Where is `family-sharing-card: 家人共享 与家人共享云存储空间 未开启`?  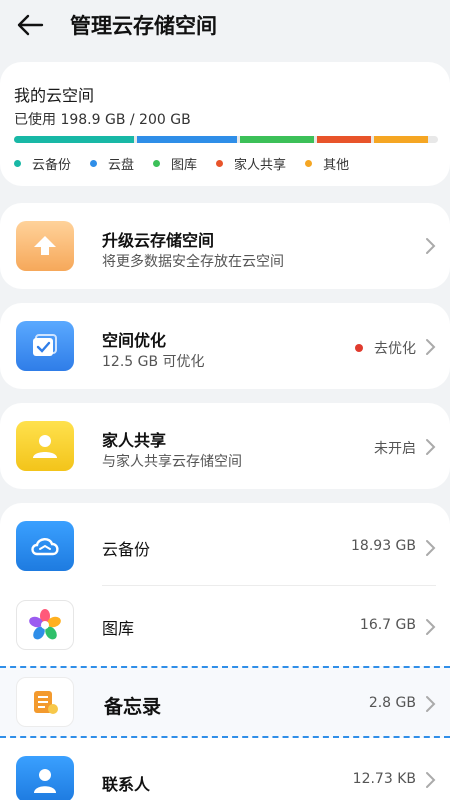 family-sharing-card: 家人共享 与家人共享云存储空间 未开启 is located at coordinates (225, 446).